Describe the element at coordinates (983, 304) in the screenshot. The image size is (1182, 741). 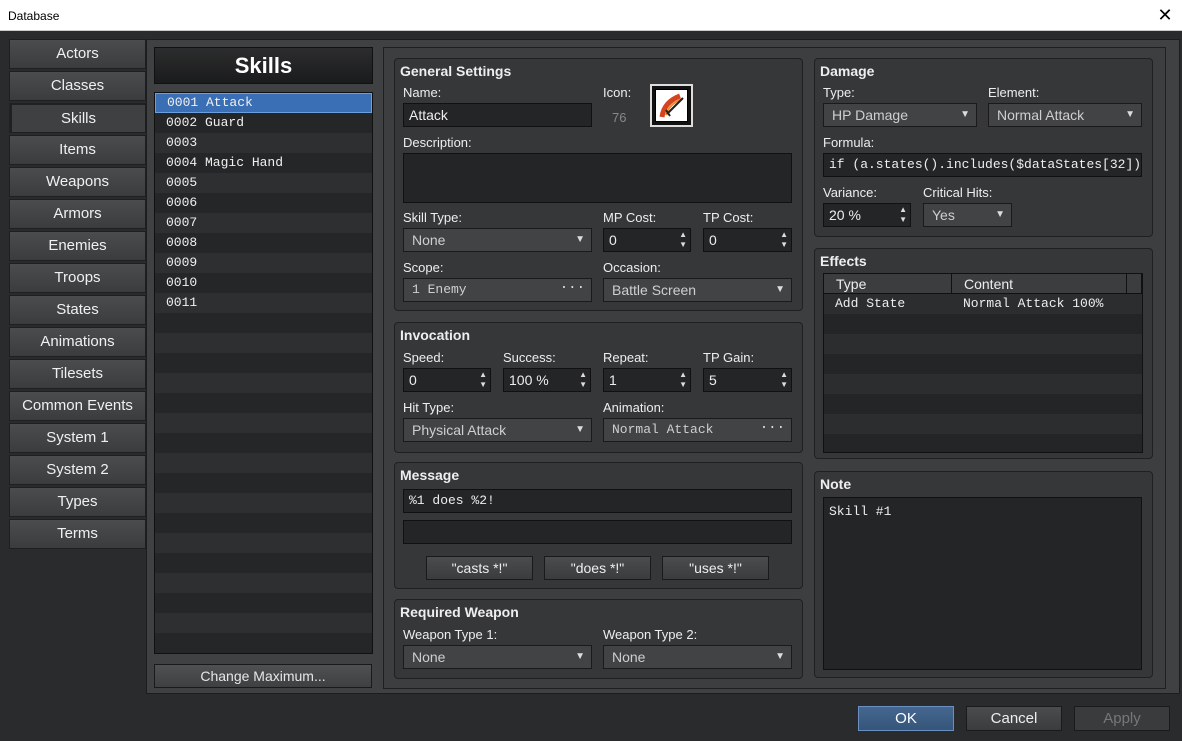
I see `table-row: Add State Normal Attack 100%` at that location.